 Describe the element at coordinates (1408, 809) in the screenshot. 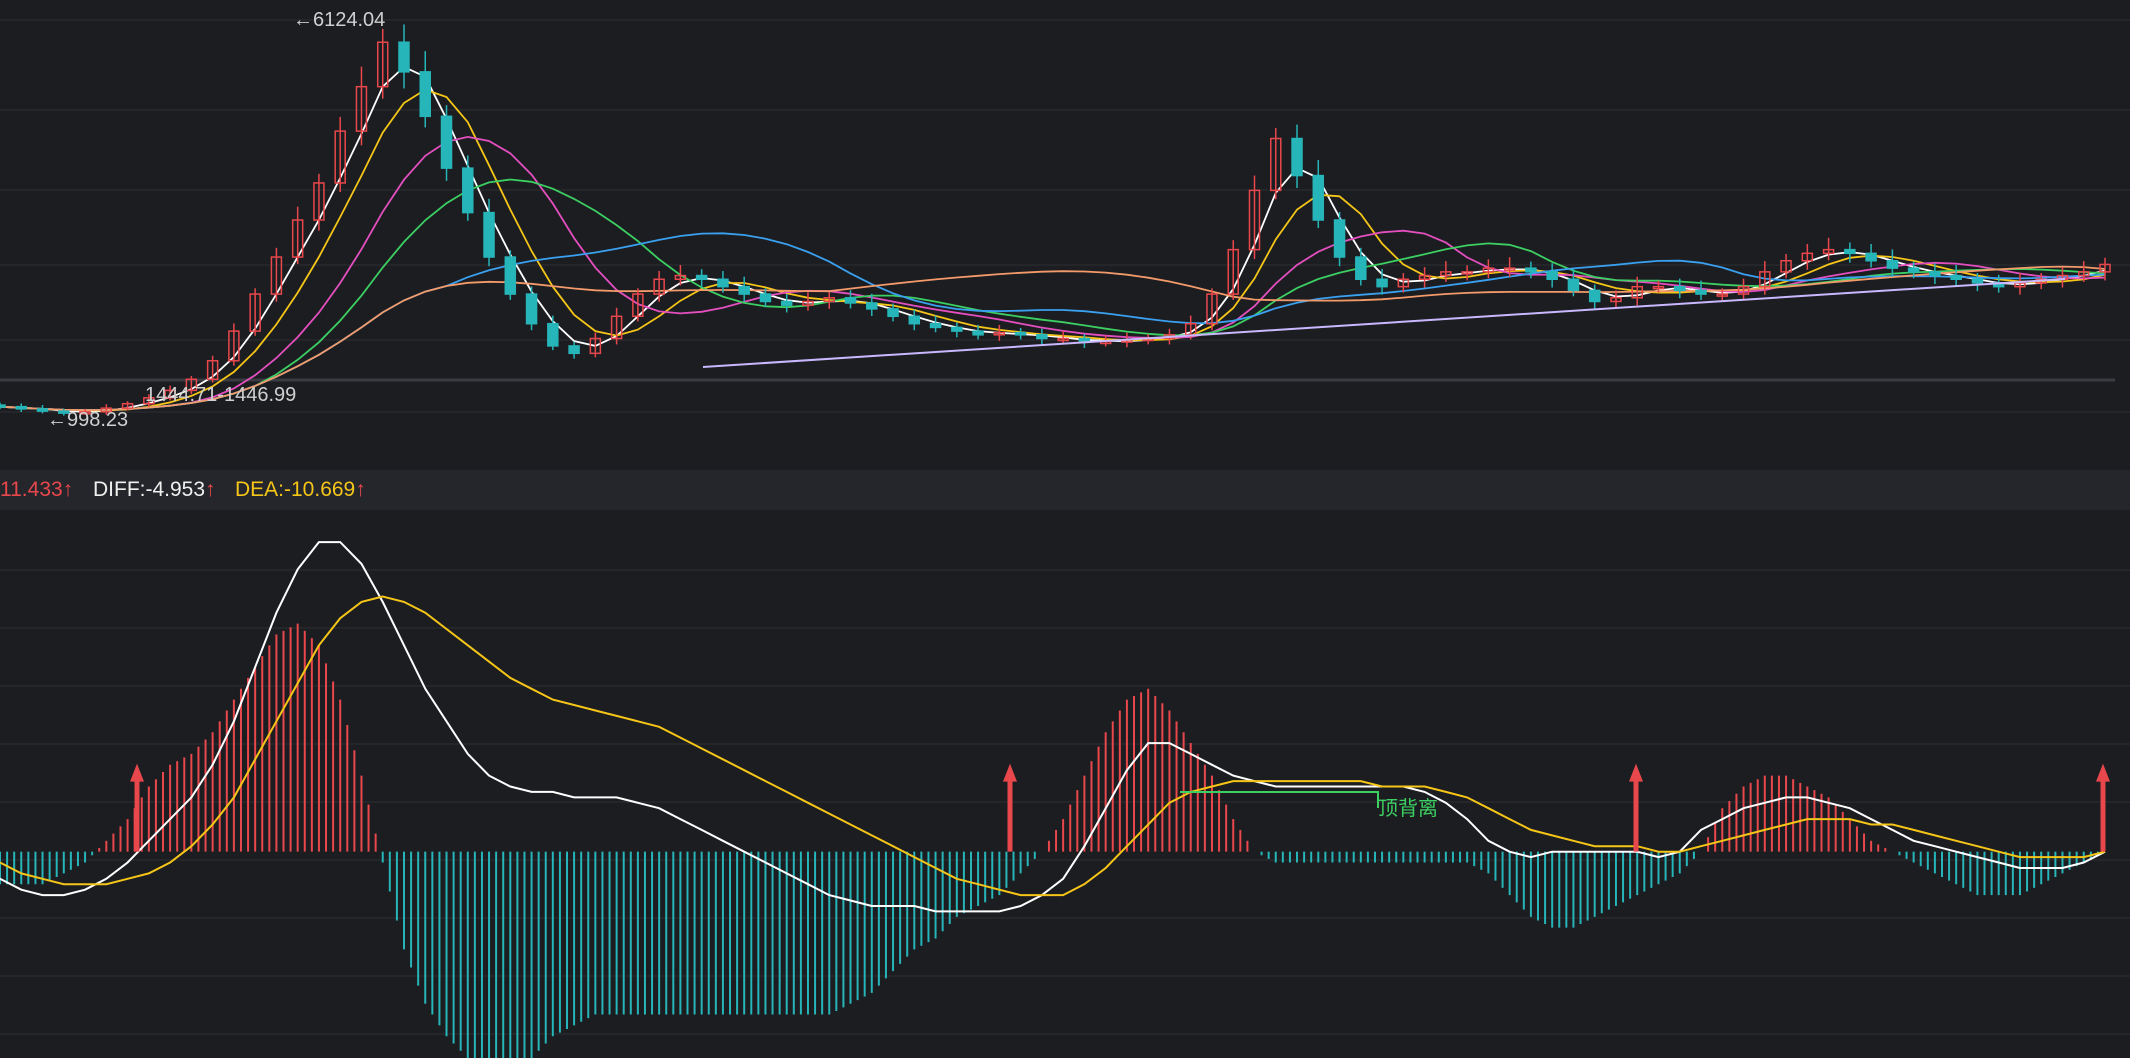

I see `divergence-label: 顶背离` at that location.